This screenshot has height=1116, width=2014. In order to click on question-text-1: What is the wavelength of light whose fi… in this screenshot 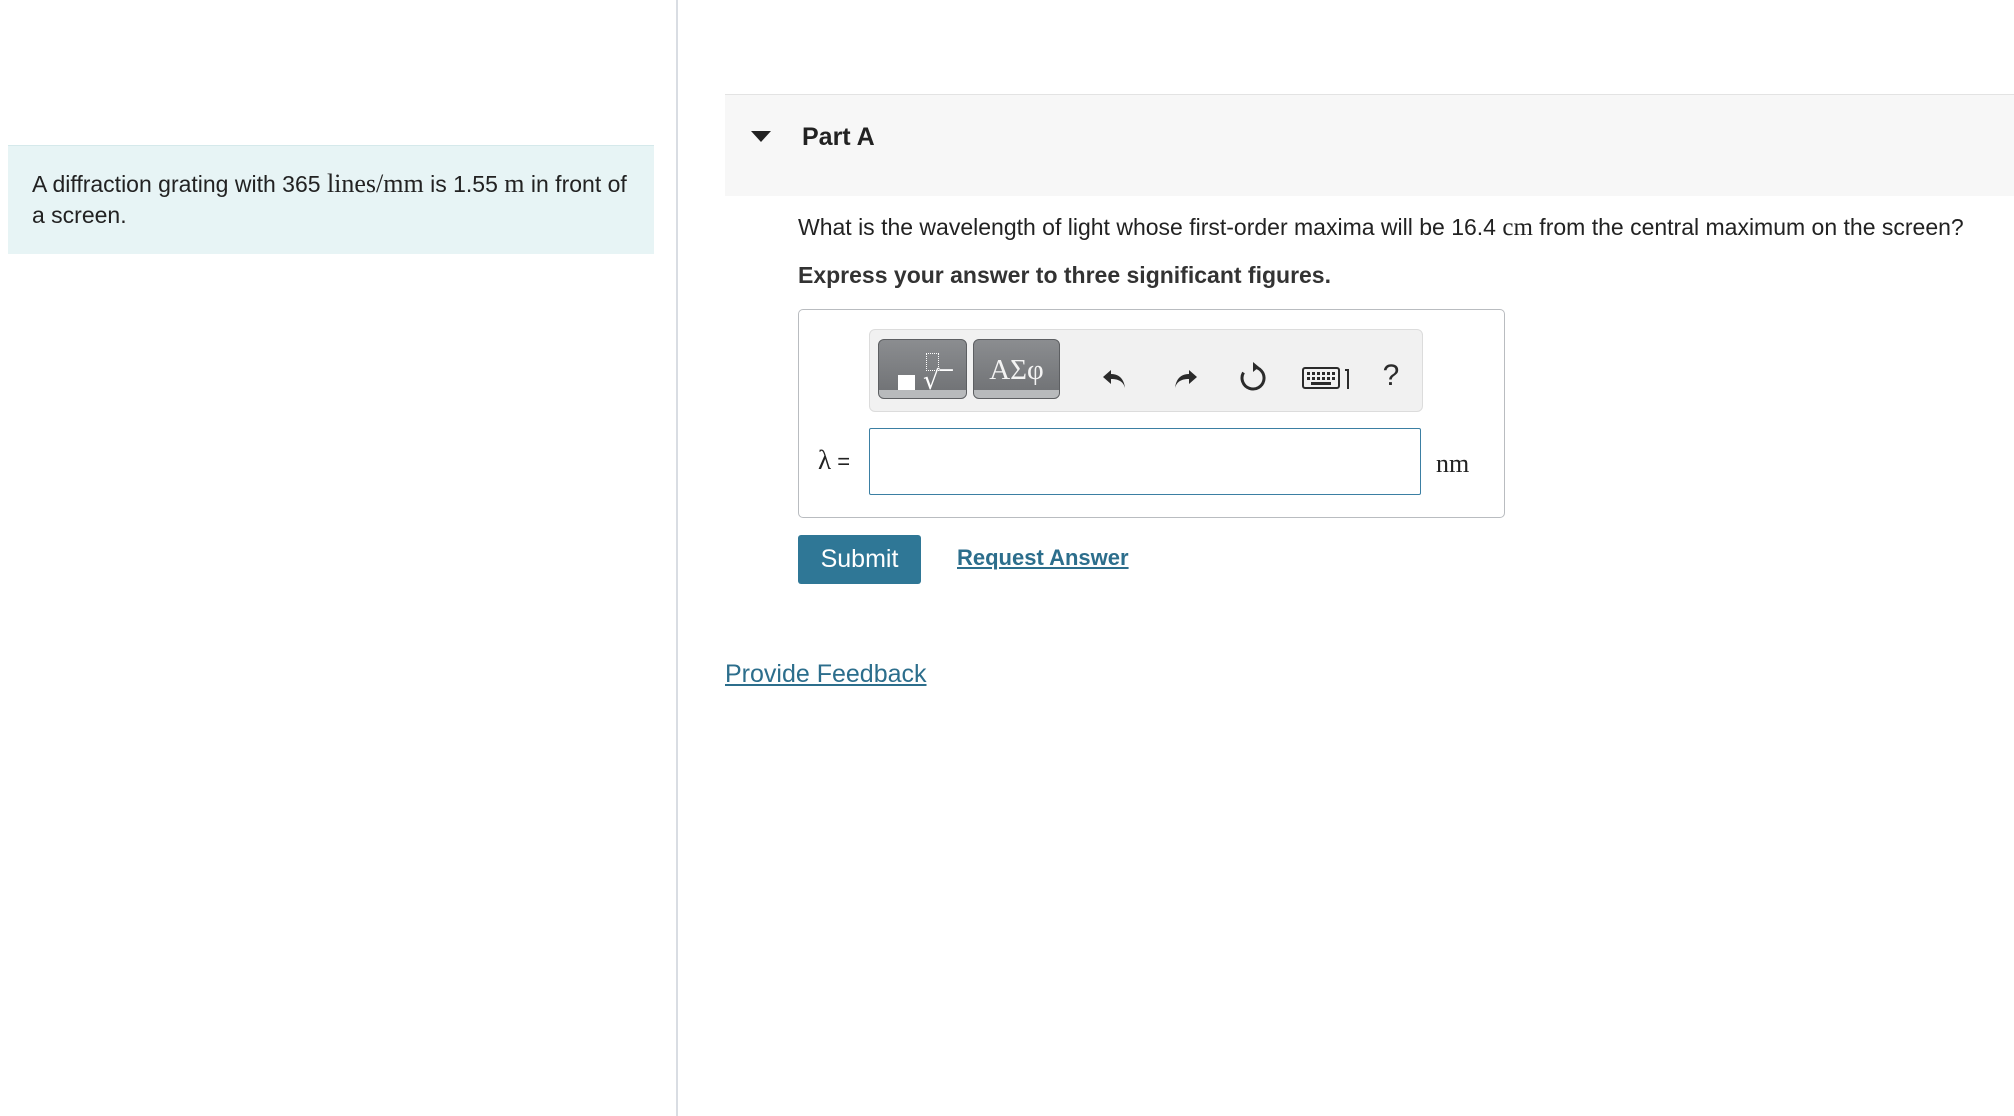, I will do `click(1150, 227)`.